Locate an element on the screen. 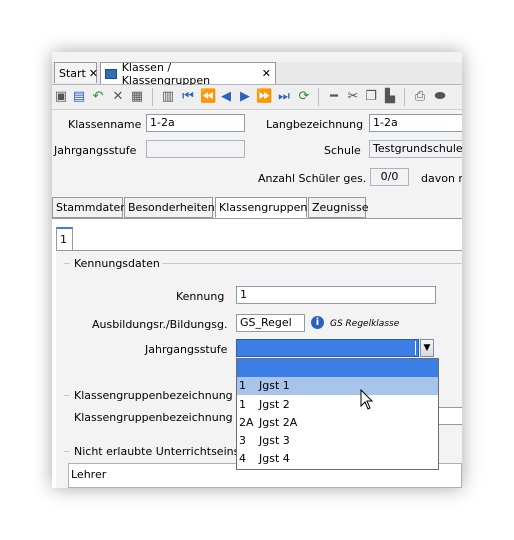 The height and width of the screenshot is (540, 514). option-text: Jgst 2 is located at coordinates (274, 404).